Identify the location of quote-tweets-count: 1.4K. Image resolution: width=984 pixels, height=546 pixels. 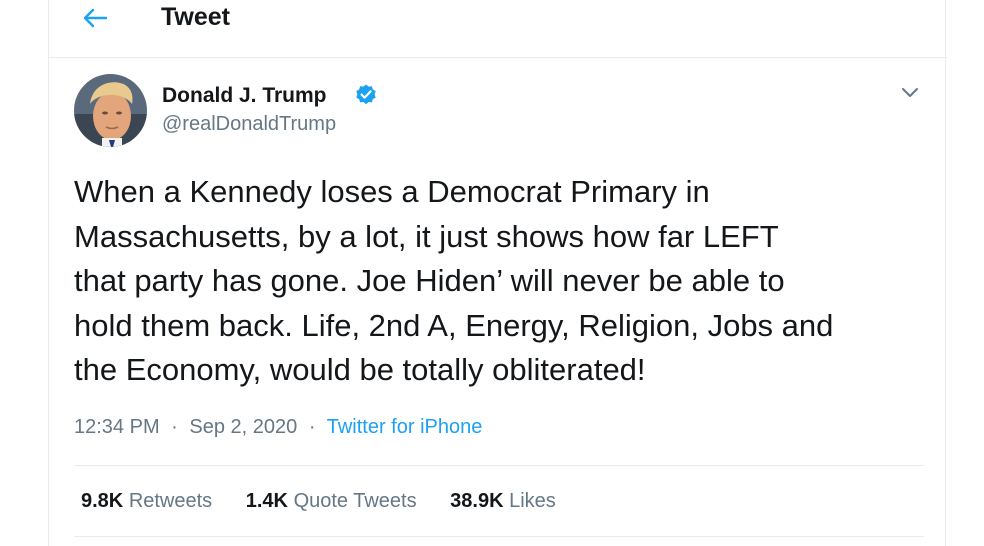
(266, 501).